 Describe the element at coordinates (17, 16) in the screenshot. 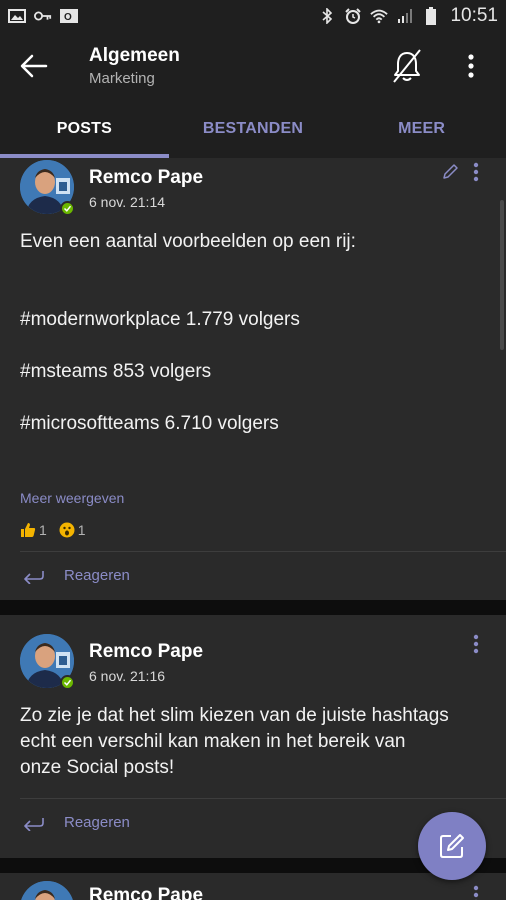

I see `image-icon` at that location.